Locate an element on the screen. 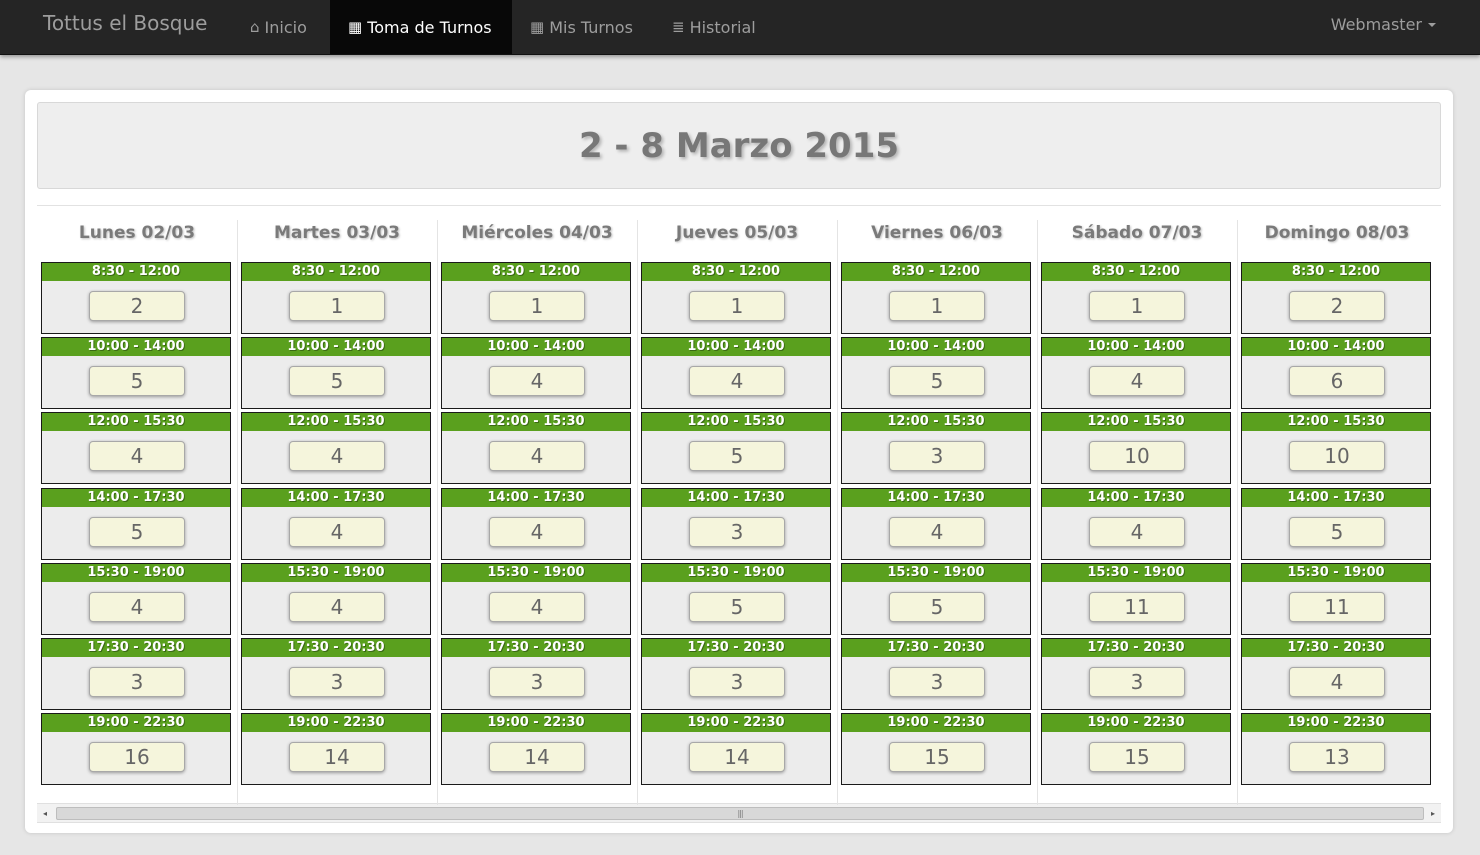 This screenshot has height=855, width=1480. brand-name: Tottus el Bosque is located at coordinates (125, 23).